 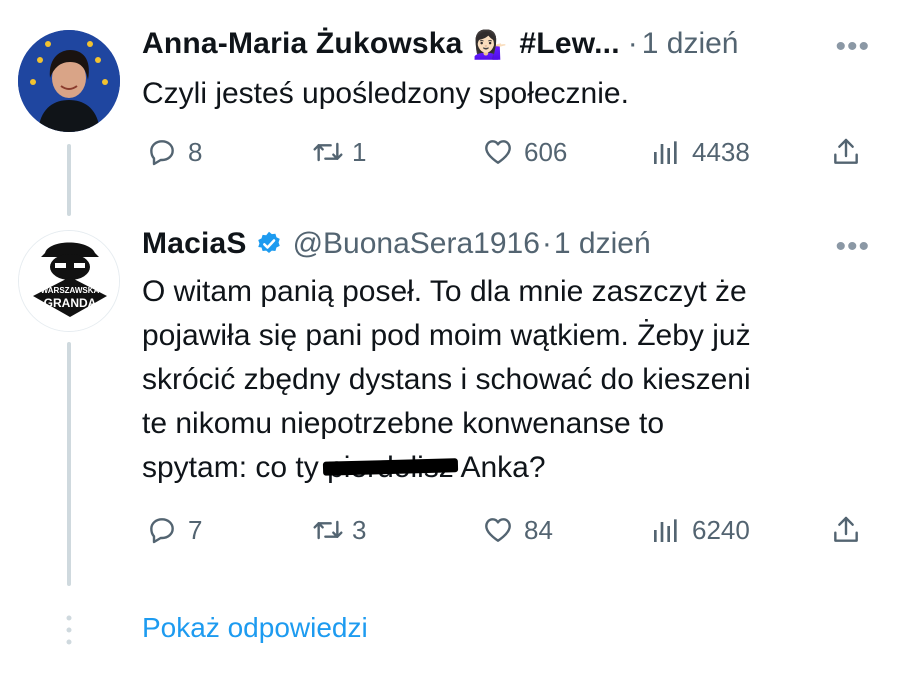 What do you see at coordinates (194, 244) in the screenshot?
I see `author-name: MaciaS` at bounding box center [194, 244].